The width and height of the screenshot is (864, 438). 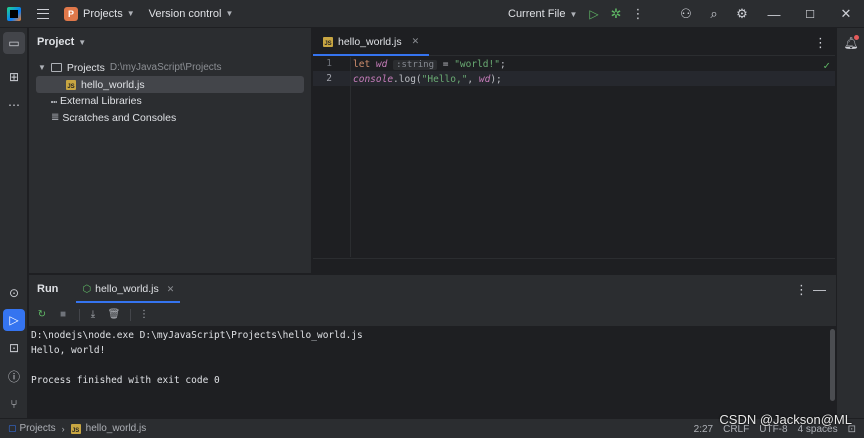 What do you see at coordinates (686, 14) in the screenshot?
I see `code-with-me-icon: ⚇` at bounding box center [686, 14].